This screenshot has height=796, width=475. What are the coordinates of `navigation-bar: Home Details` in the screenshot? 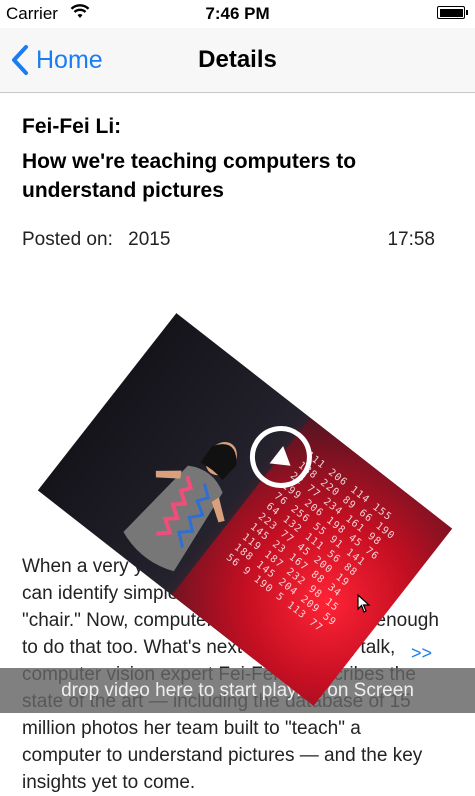 It's located at (237, 60).